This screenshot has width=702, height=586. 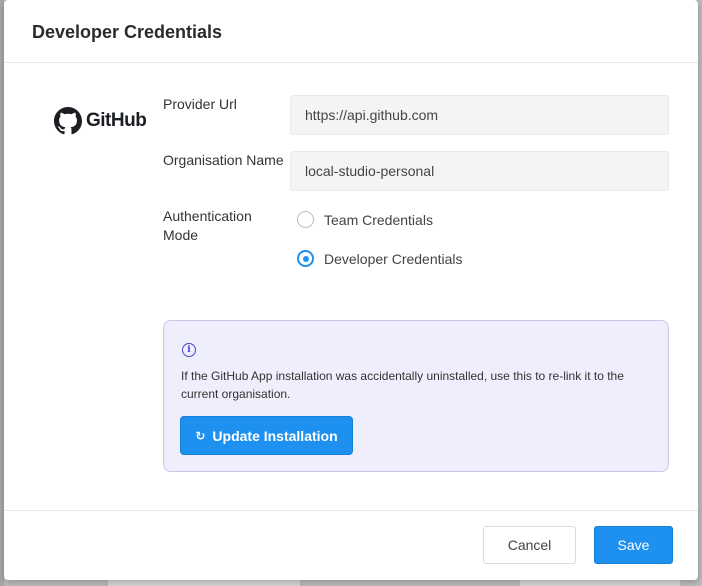 What do you see at coordinates (479, 171) in the screenshot?
I see `organisation-name-field: local-studio-personal` at bounding box center [479, 171].